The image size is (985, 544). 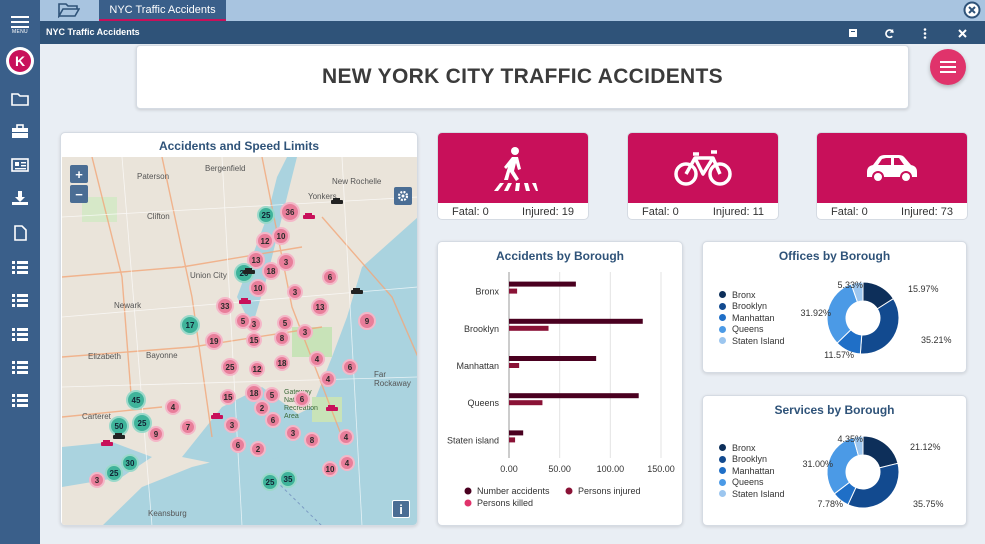 I want to click on kpi-card-car: Fatal: 0 Injured: 73, so click(x=892, y=176).